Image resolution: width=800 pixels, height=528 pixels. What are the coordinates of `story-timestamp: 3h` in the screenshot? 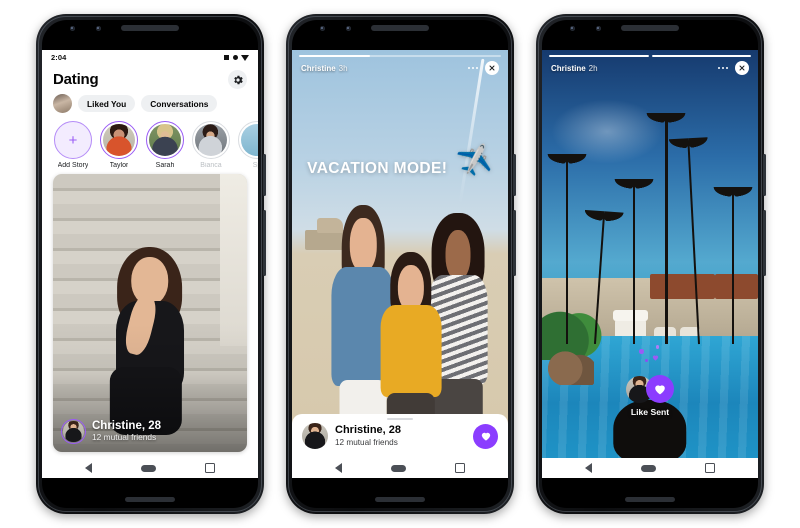 It's located at (343, 68).